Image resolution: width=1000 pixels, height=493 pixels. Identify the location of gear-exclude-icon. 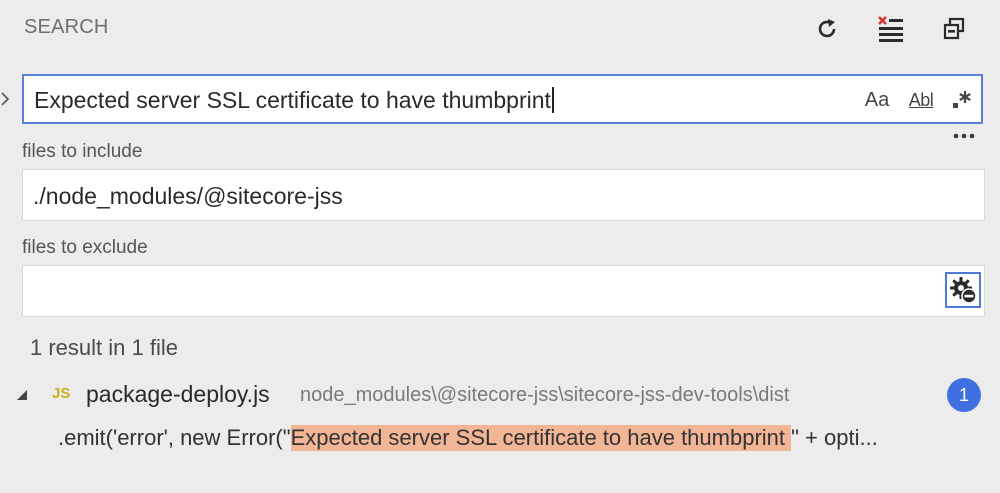
(963, 290).